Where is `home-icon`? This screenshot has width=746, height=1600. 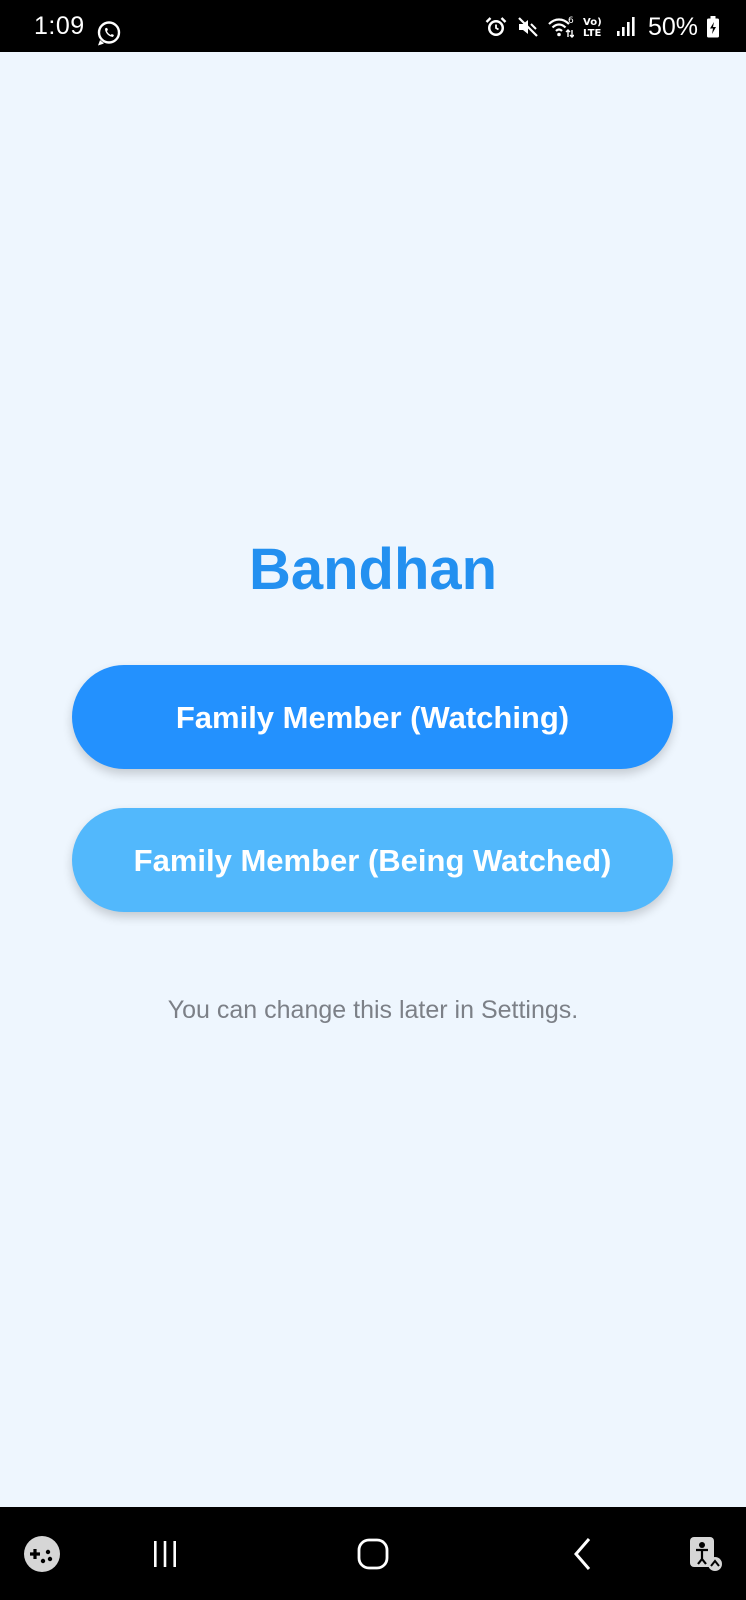
home-icon is located at coordinates (373, 1553).